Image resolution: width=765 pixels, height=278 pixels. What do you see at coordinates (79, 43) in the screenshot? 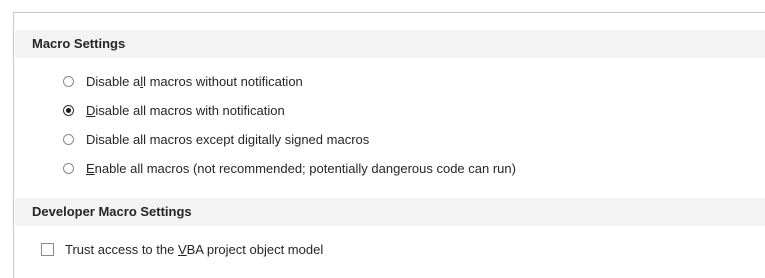
I see `macro-settings-title: Macro Settings` at bounding box center [79, 43].